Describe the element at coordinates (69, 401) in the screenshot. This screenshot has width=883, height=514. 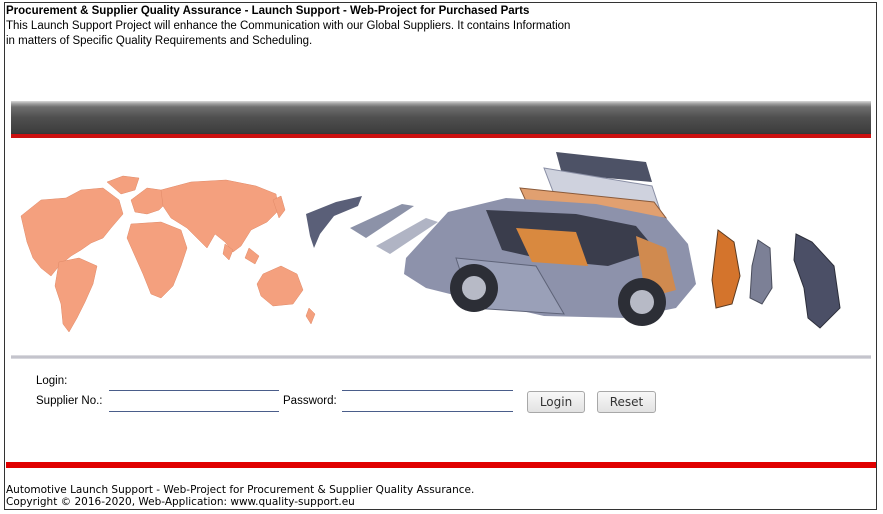
I see `supplier-no-label: Supplier No.:` at that location.